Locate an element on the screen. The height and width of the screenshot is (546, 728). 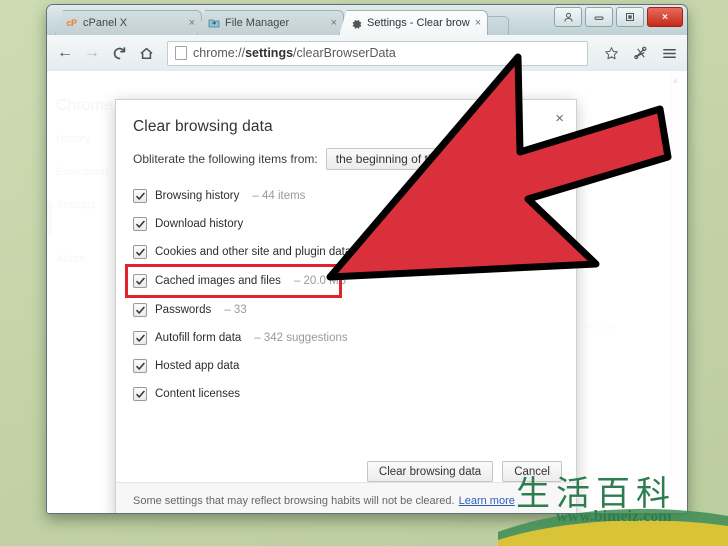
checkbox-label: Cookies and other site and plugin data is located at coordinates (253, 252).